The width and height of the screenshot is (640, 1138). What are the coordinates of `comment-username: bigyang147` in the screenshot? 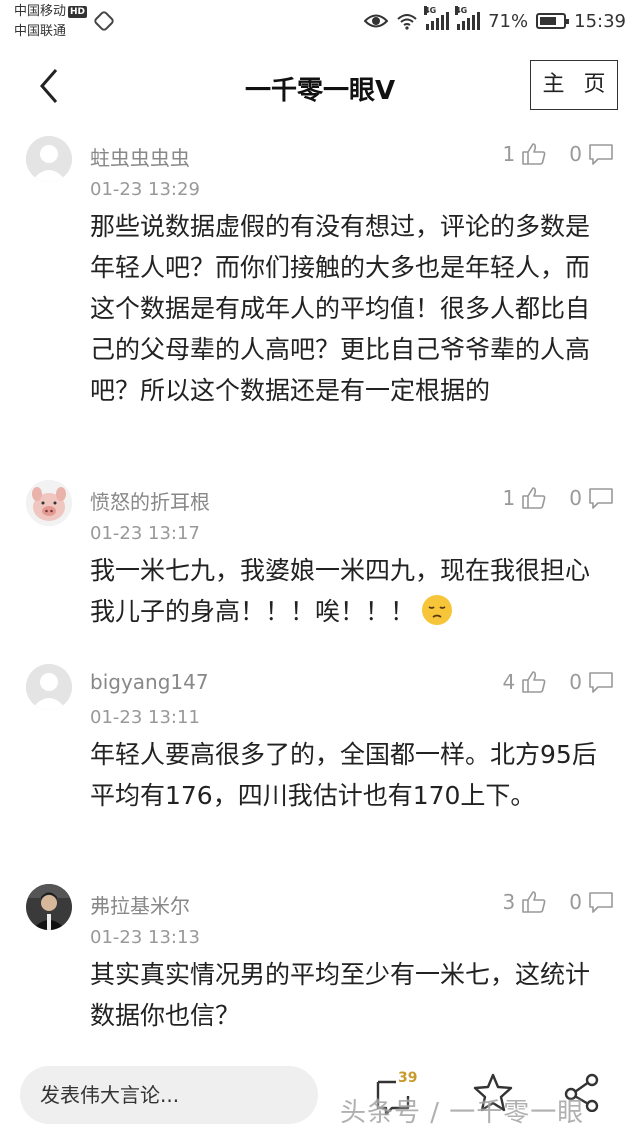 It's located at (149, 682).